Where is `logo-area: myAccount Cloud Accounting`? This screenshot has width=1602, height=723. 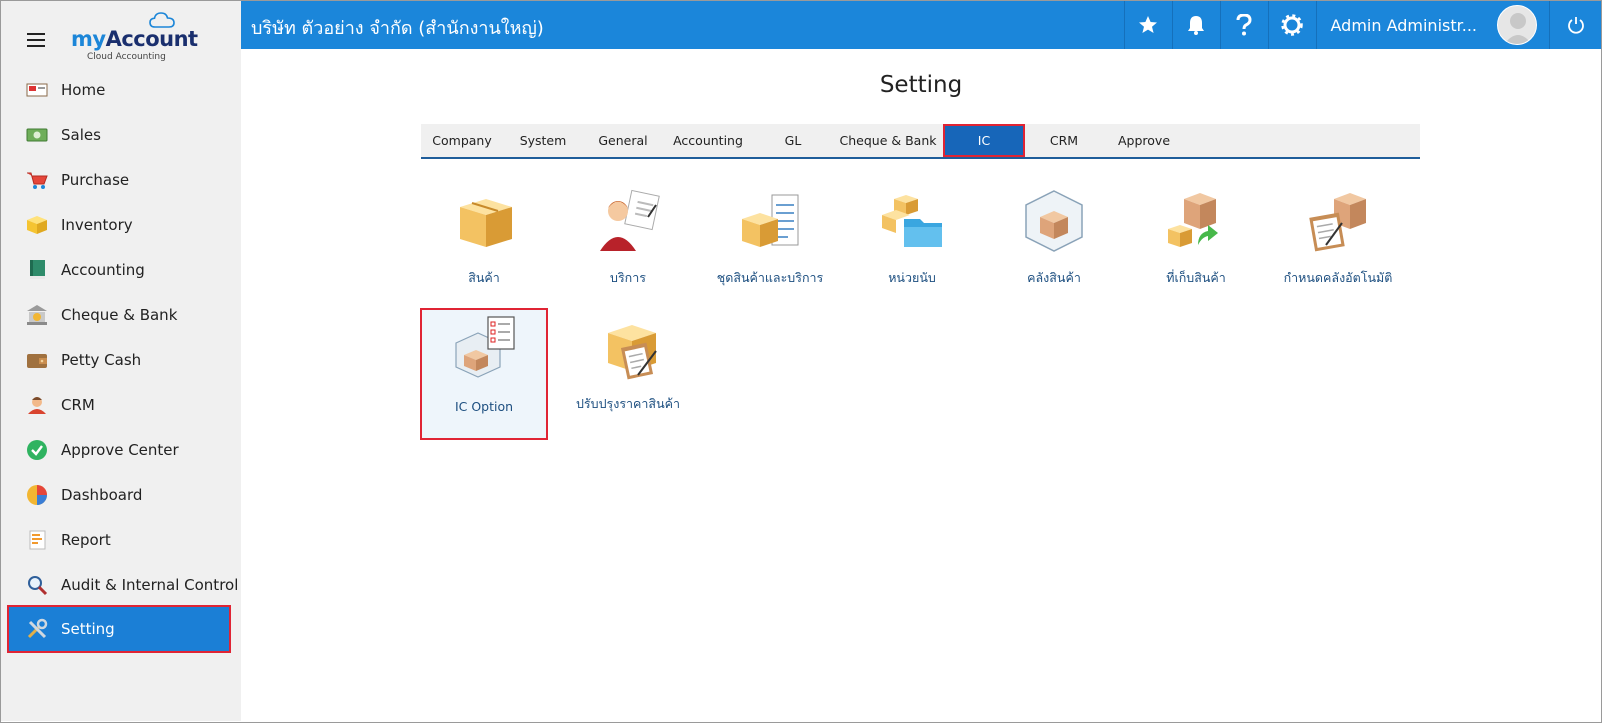
logo-area: myAccount Cloud Accounting is located at coordinates (121, 34).